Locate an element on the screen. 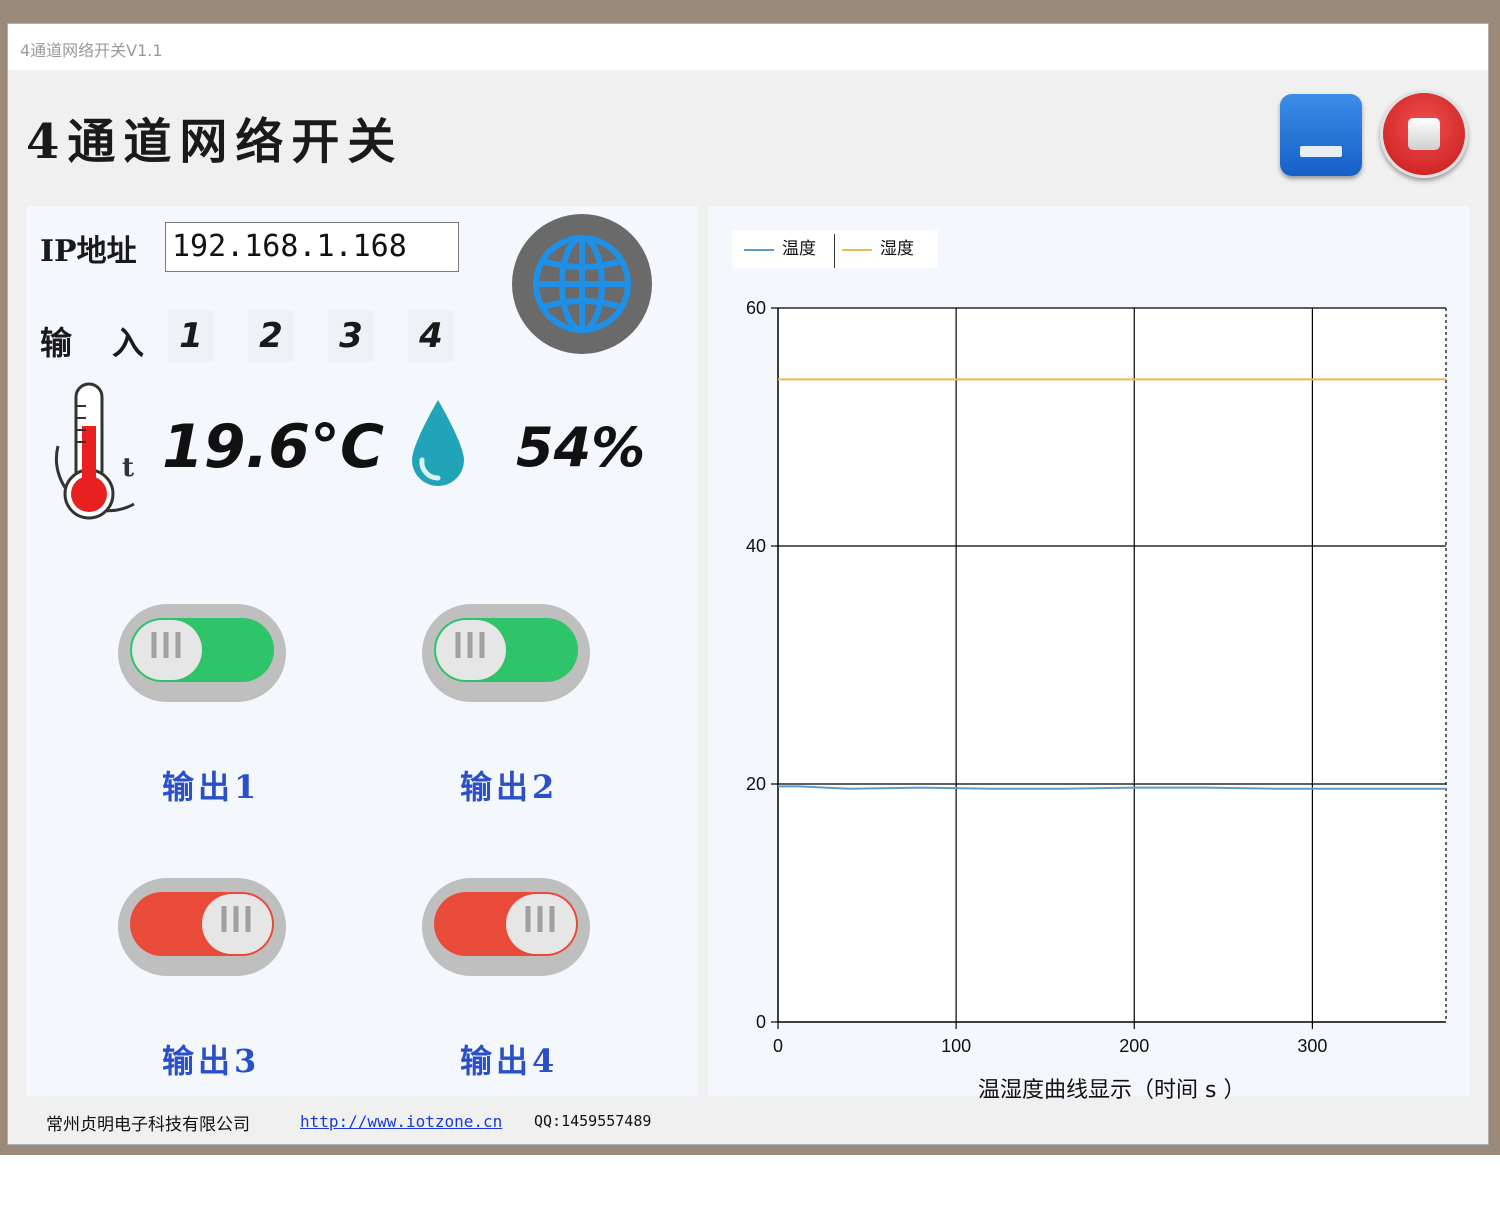 This screenshot has height=1218, width=1500. thermometer-icon: t is located at coordinates (94, 451).